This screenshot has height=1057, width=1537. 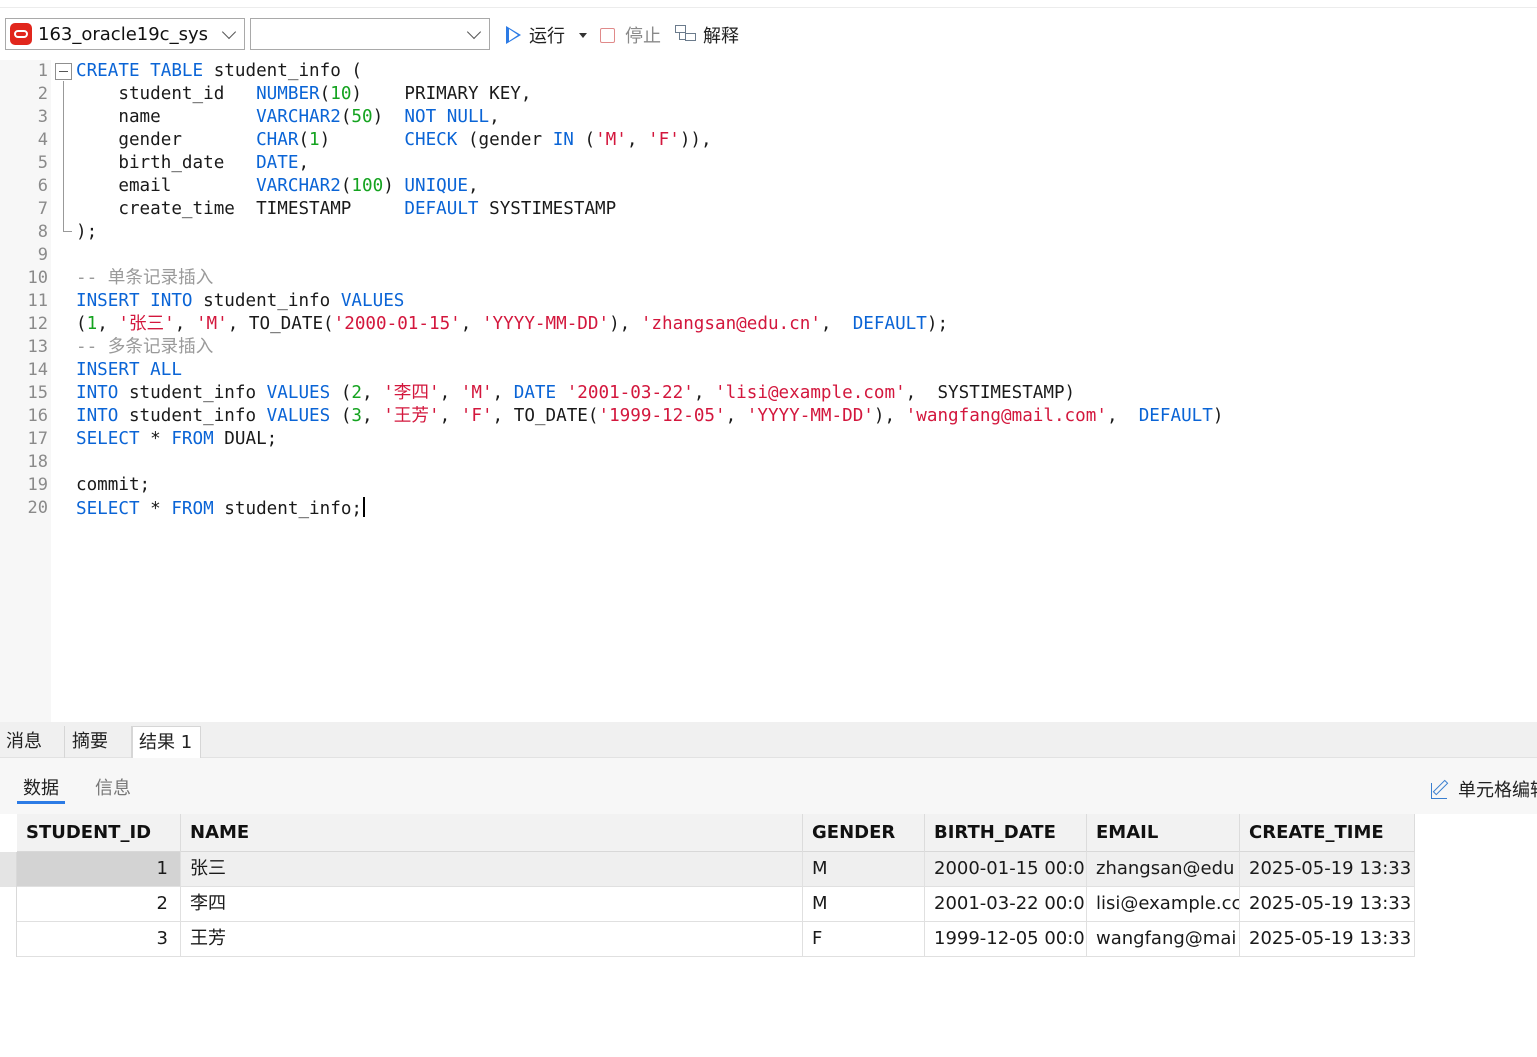 I want to click on code-token: , TO_DATE(, so click(x=545, y=416).